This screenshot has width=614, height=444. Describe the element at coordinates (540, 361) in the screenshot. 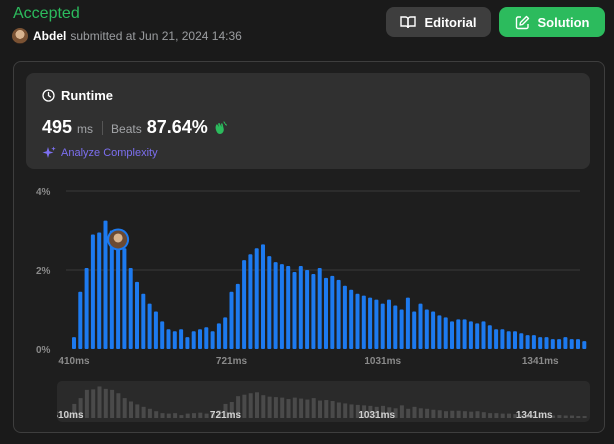

I see `x-tick-label: 1341ms` at that location.